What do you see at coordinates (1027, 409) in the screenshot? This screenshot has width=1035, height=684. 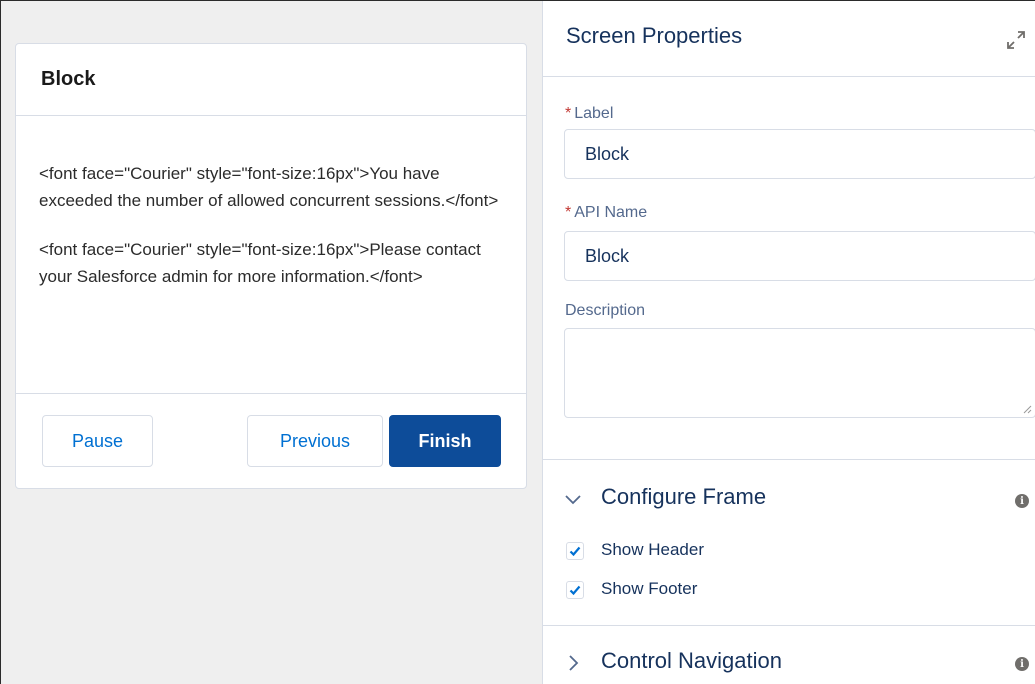 I see `resize-handle-icon` at bounding box center [1027, 409].